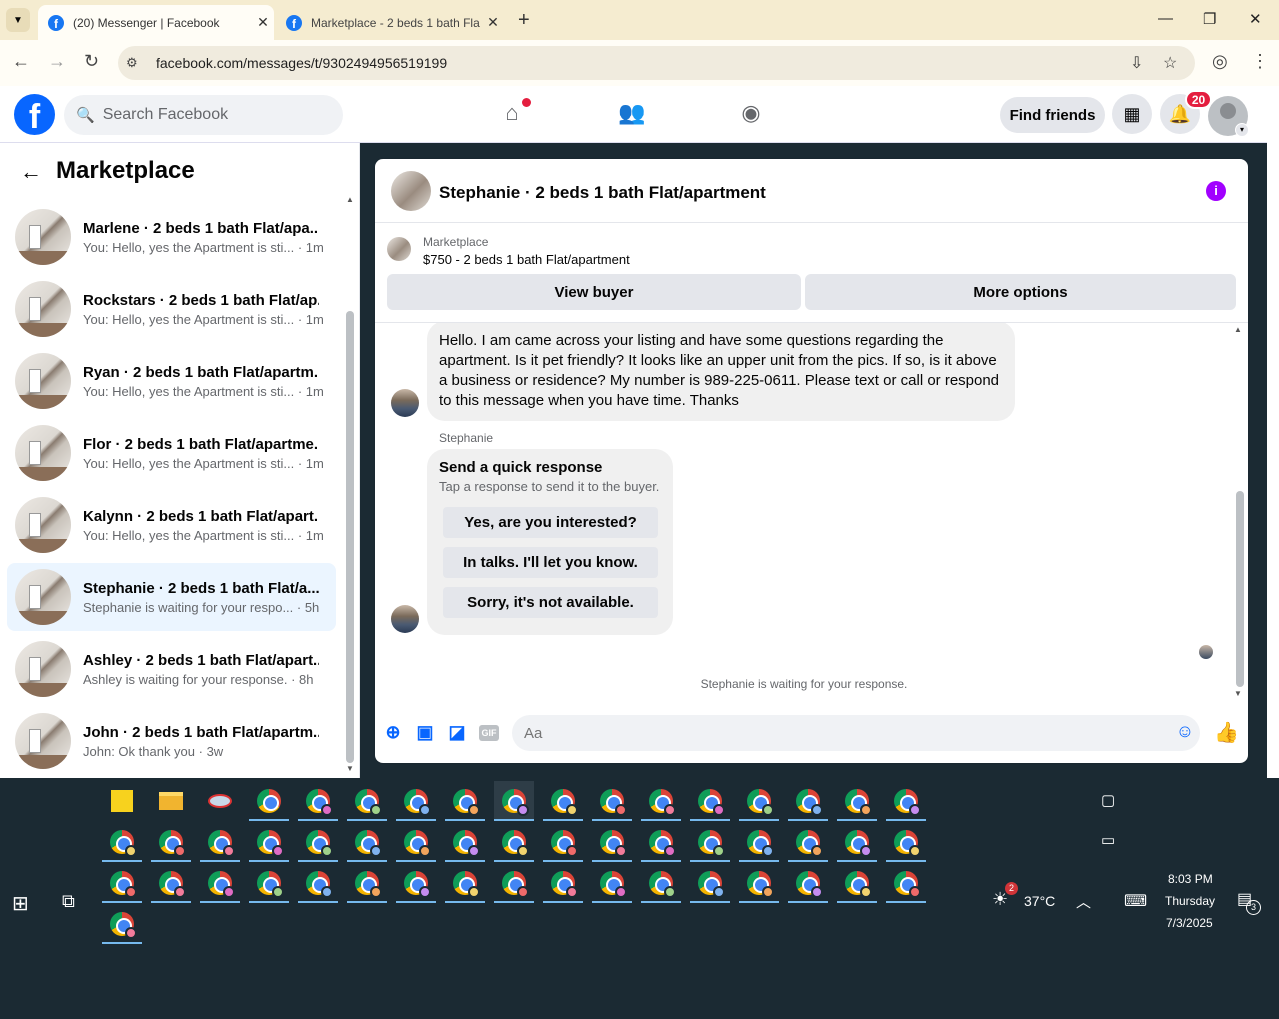 The width and height of the screenshot is (1279, 1019). Describe the element at coordinates (751, 114) in the screenshot. I see `groups-icon: ◉` at that location.